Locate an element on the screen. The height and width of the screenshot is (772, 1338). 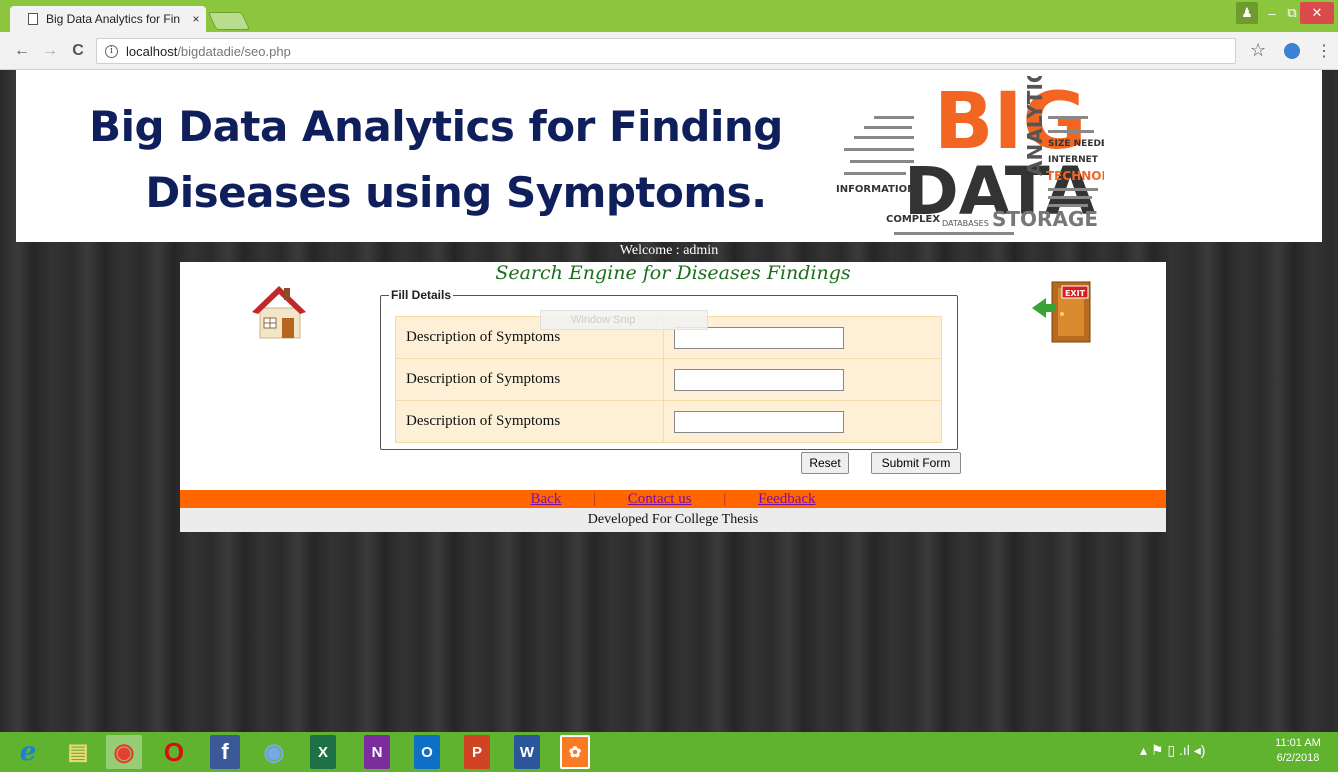
window-snip-overlay: Window Snip is located at coordinates (624, 320).